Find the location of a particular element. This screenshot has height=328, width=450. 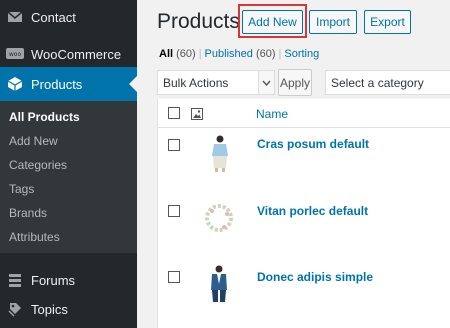

menu-item-woocommerce: woo WooCommerce is located at coordinates (68, 54).